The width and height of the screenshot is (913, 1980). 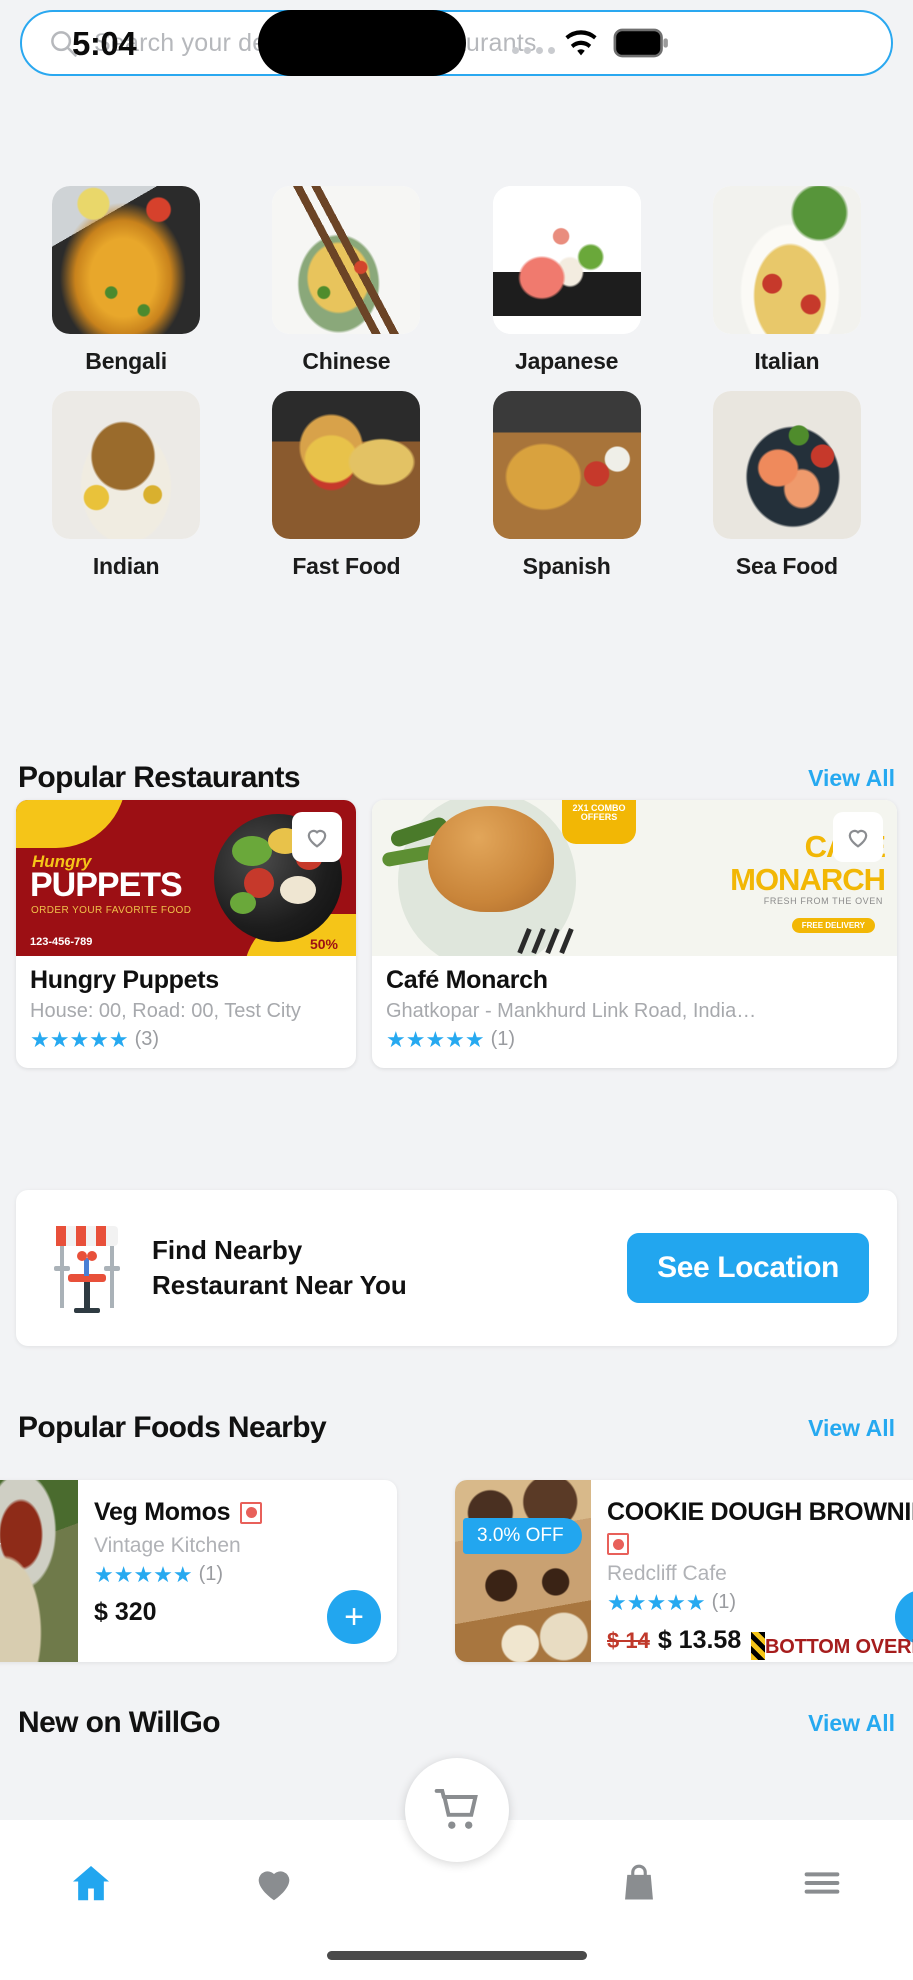 I want to click on food-name: Veg Momos, so click(x=162, y=1512).